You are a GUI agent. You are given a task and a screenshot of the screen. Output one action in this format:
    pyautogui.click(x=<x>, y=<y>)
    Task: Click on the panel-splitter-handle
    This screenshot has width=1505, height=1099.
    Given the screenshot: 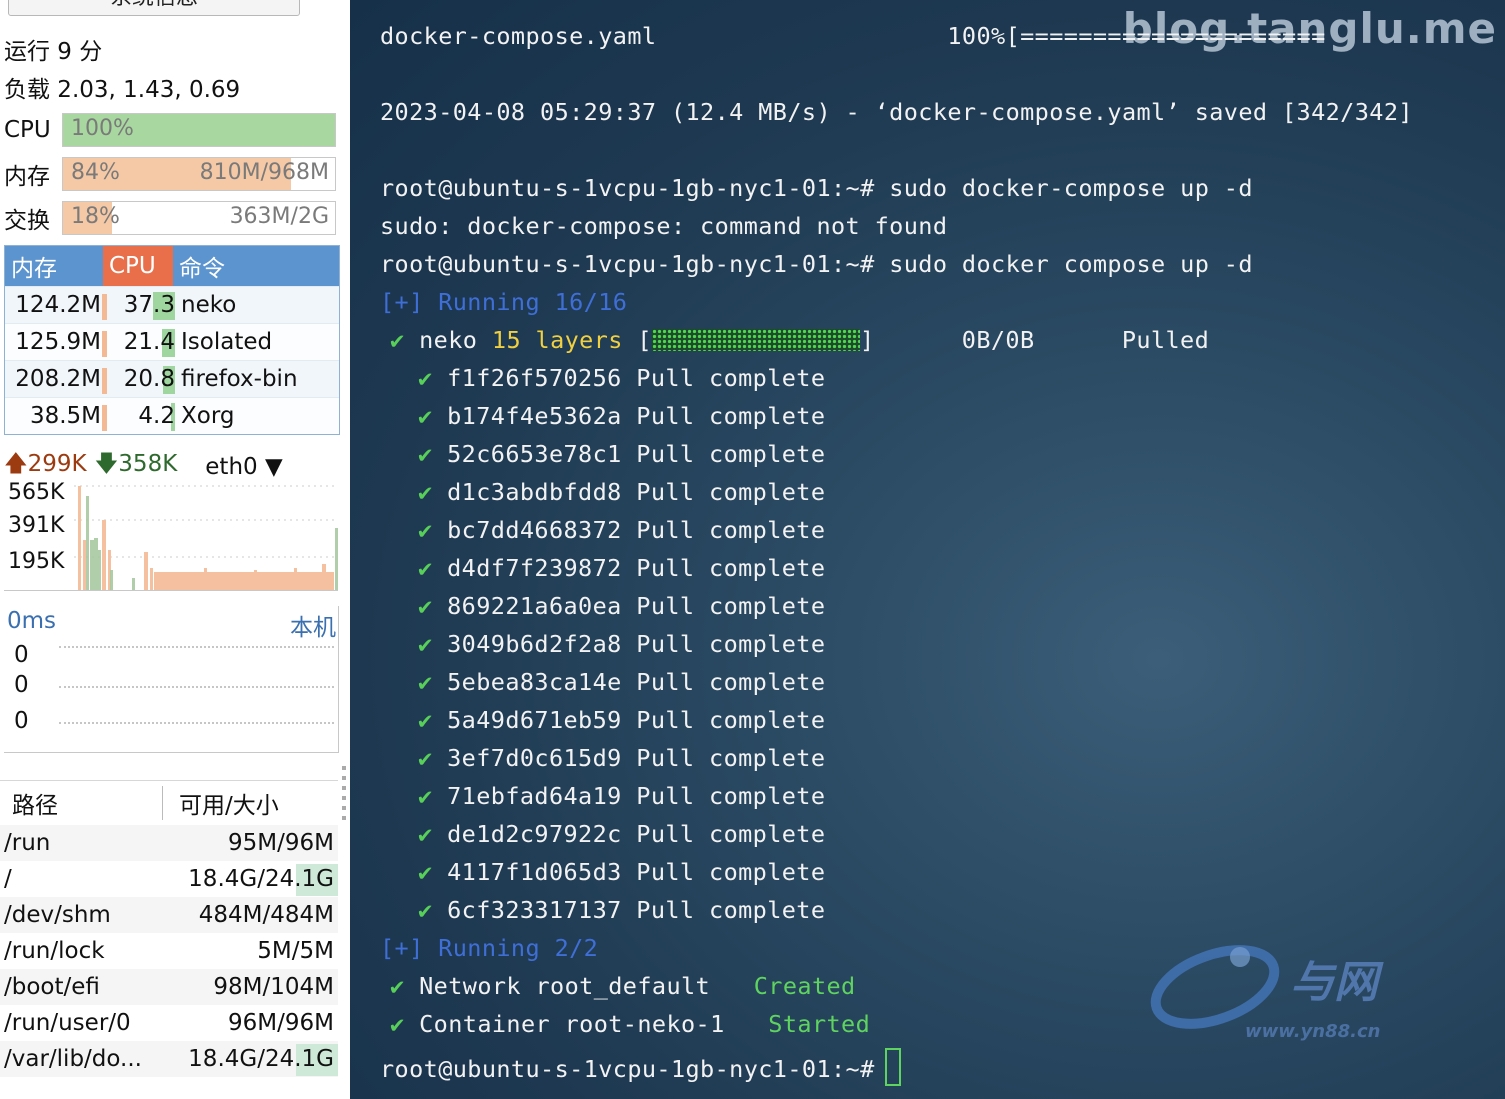 What is the action you would take?
    pyautogui.click(x=344, y=800)
    